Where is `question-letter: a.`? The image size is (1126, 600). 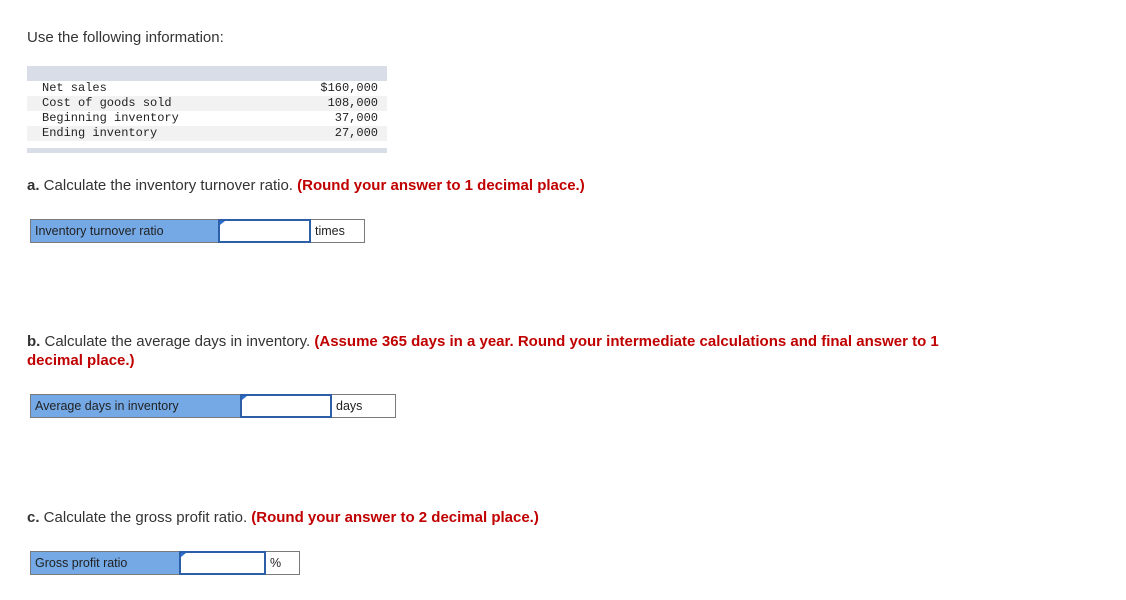 question-letter: a. is located at coordinates (33, 185).